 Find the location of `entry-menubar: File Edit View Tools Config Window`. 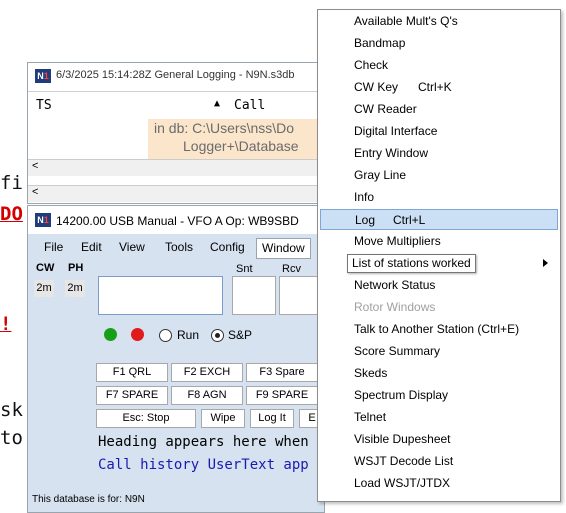

entry-menubar: File Edit View Tools Config Window is located at coordinates (176, 247).